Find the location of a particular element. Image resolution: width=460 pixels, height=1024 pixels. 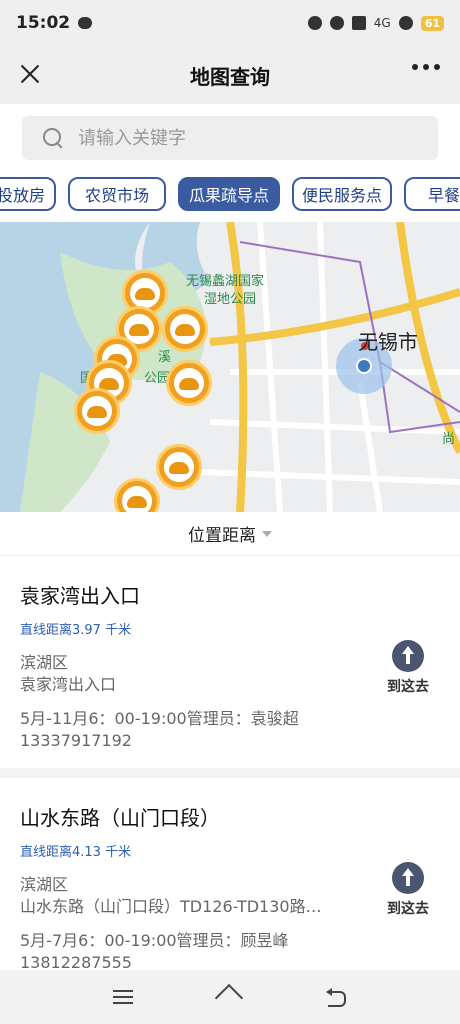

item-name: 袁家湾出入口 is located at coordinates (80, 596).